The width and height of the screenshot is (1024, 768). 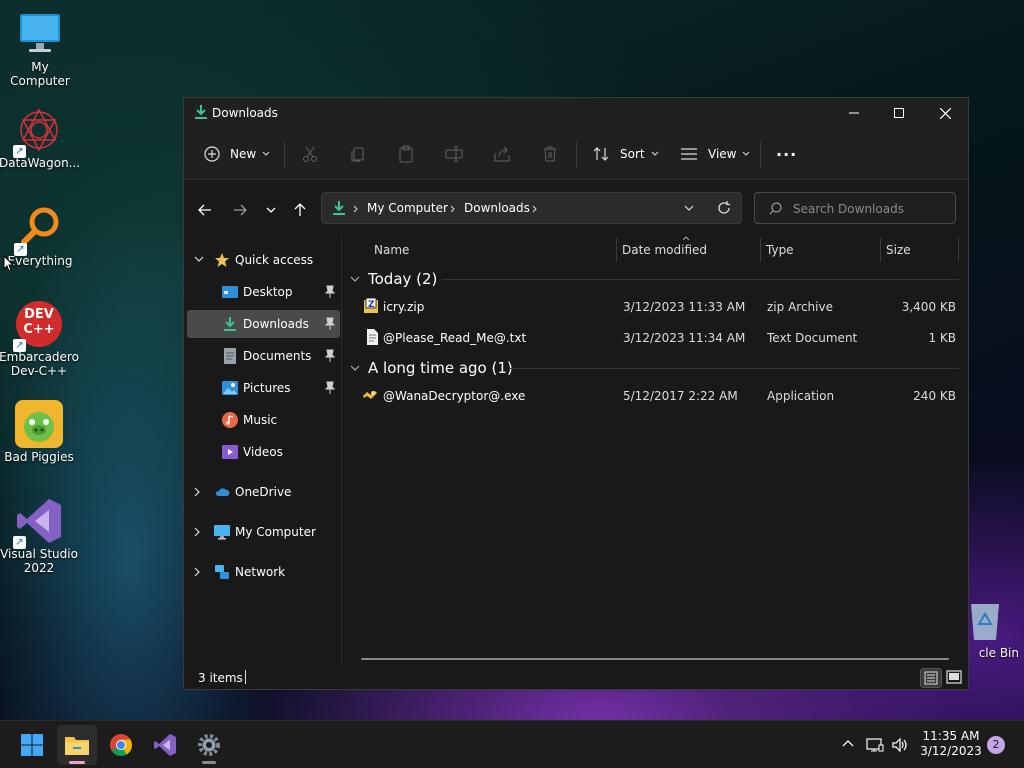 What do you see at coordinates (715, 154) in the screenshot?
I see `view-button: View` at bounding box center [715, 154].